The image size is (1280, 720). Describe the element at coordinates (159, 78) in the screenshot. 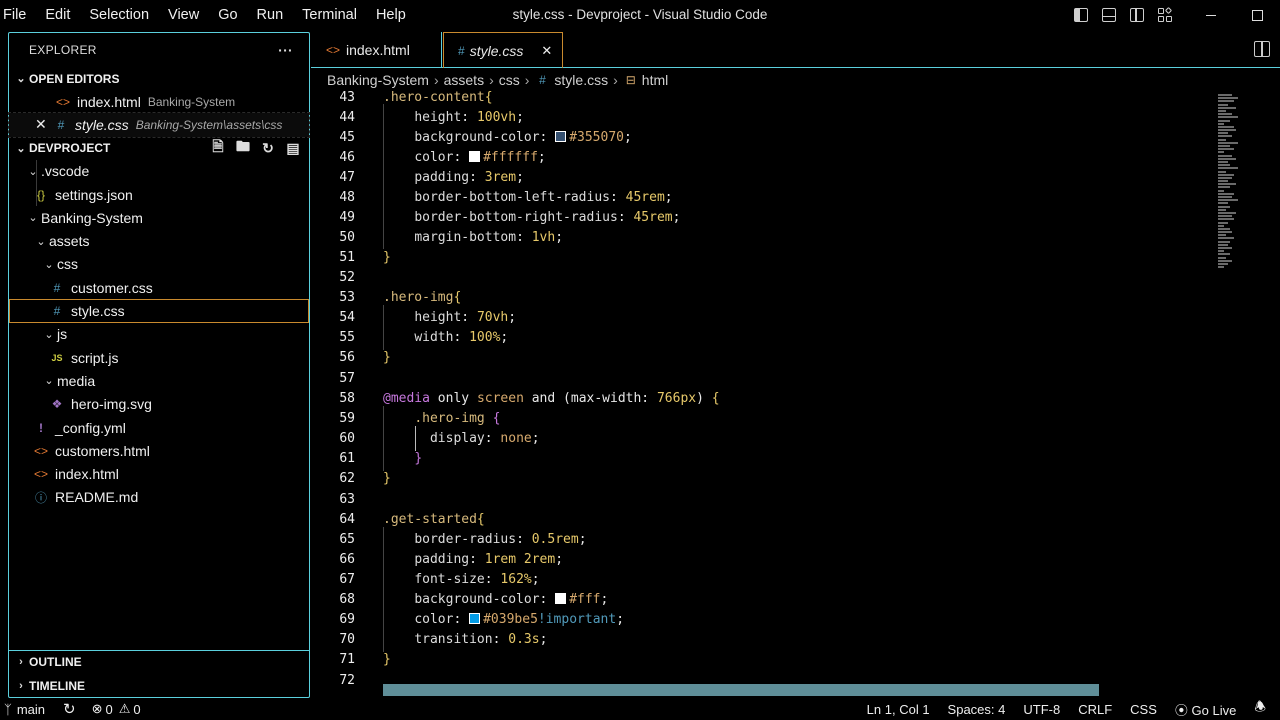

I see `open-editors-header: ⌄ OPEN EDITORS` at that location.